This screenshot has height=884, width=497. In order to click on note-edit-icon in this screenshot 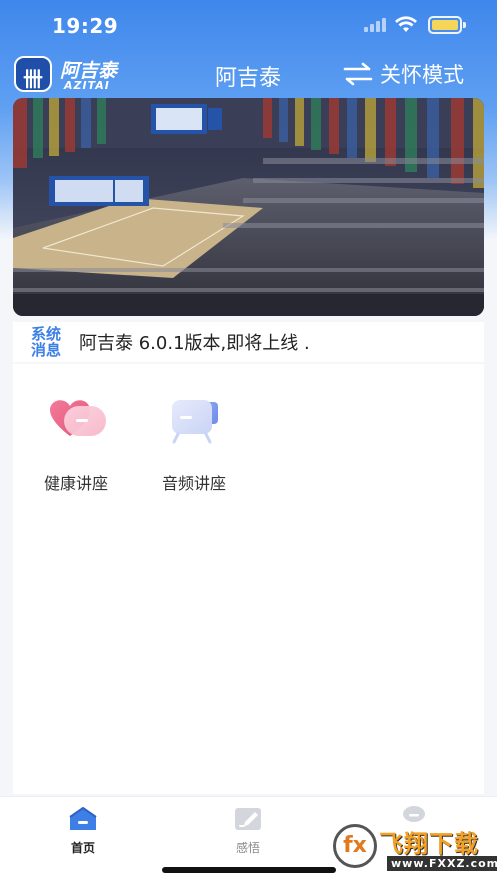, I will do `click(248, 819)`.